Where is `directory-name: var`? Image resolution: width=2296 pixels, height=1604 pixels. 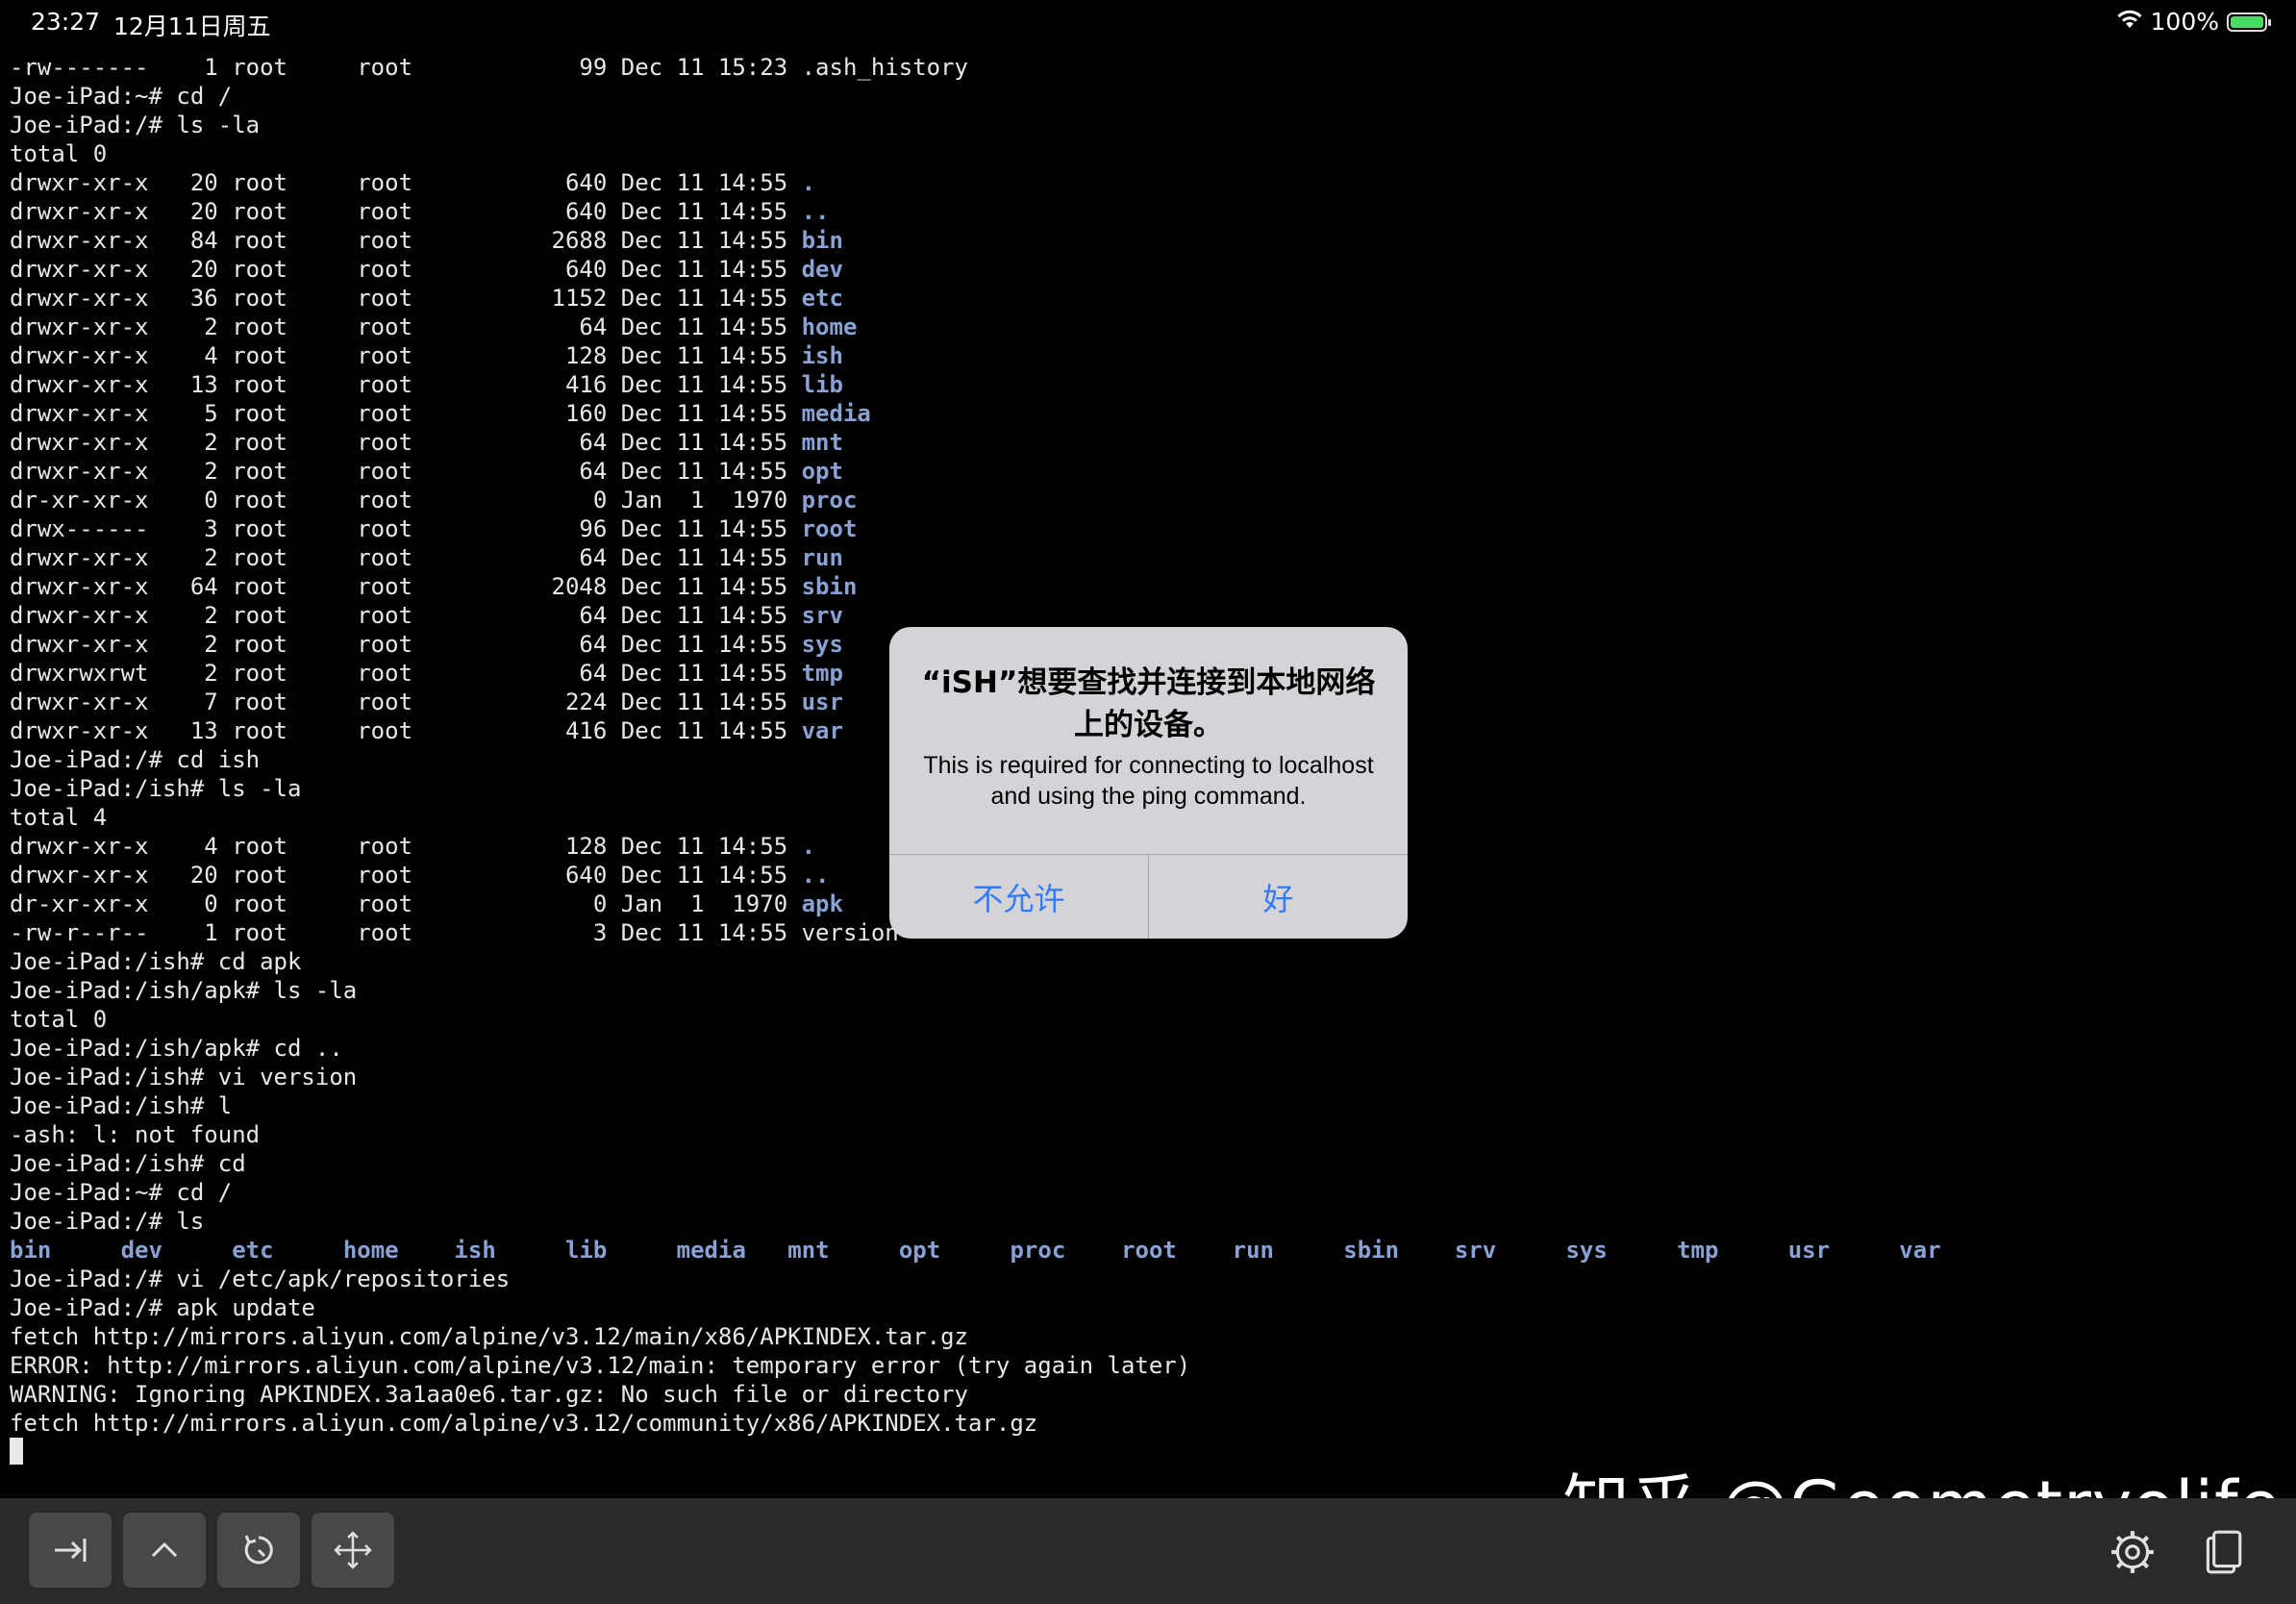 directory-name: var is located at coordinates (822, 730).